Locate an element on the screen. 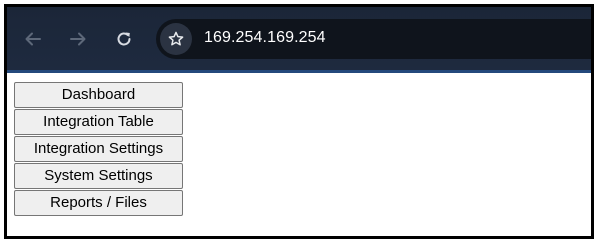 This screenshot has width=604, height=247. star-icon is located at coordinates (176, 38).